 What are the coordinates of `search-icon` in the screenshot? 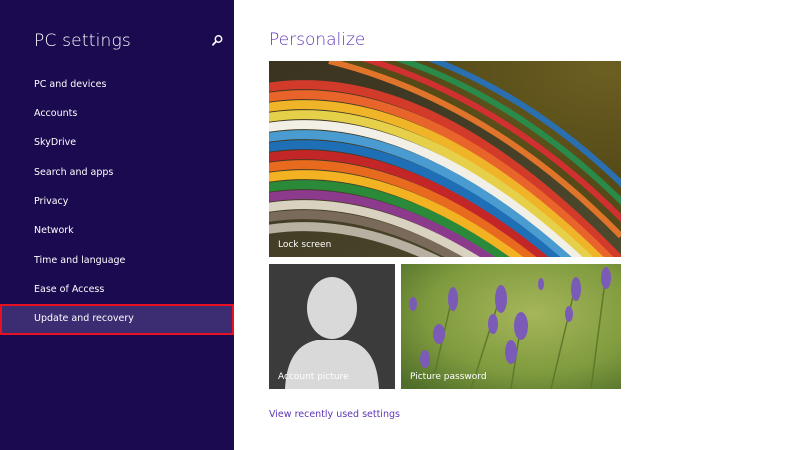 It's located at (217, 40).